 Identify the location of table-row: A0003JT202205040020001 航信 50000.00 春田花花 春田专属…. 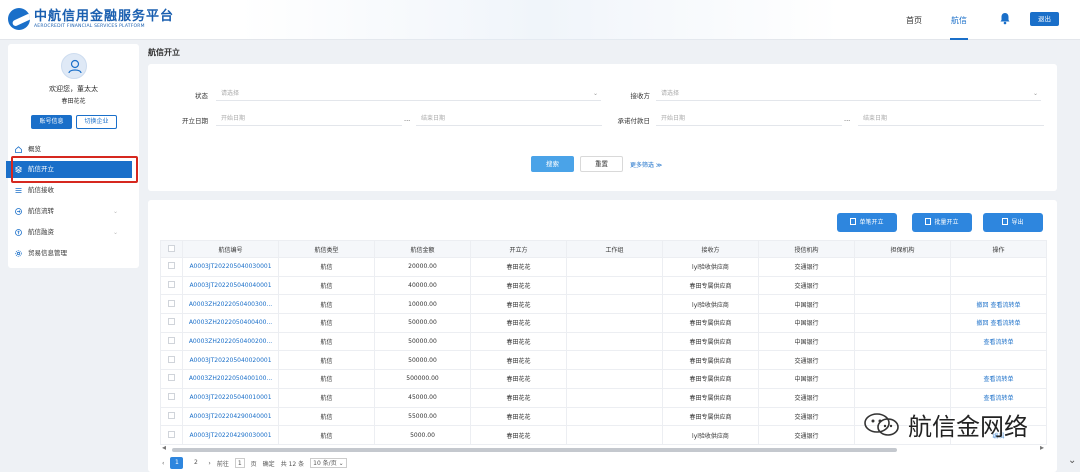
(603, 360).